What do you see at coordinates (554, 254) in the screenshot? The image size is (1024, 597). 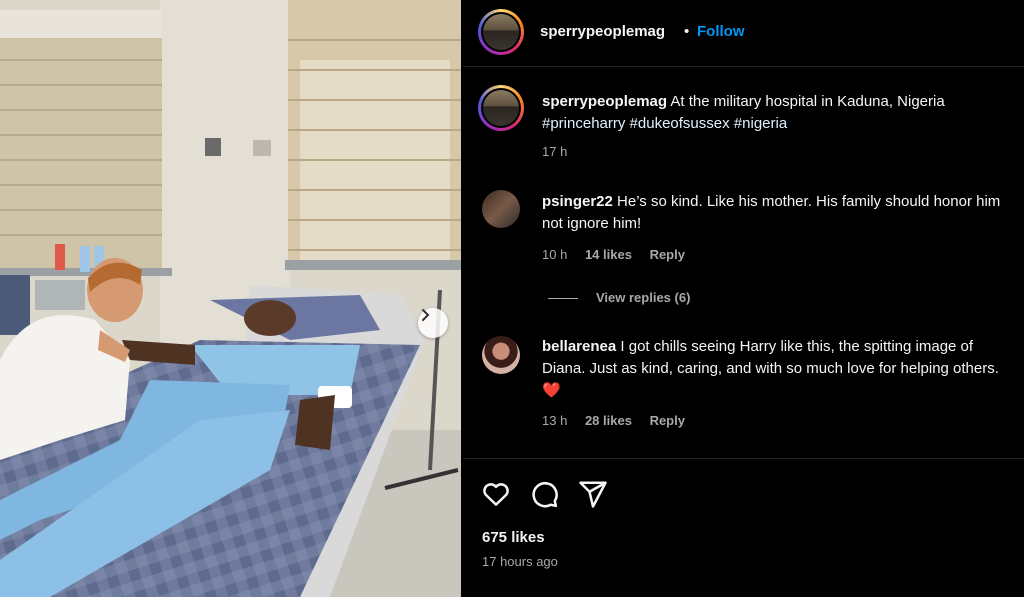 I see `comment-time: 10 h` at bounding box center [554, 254].